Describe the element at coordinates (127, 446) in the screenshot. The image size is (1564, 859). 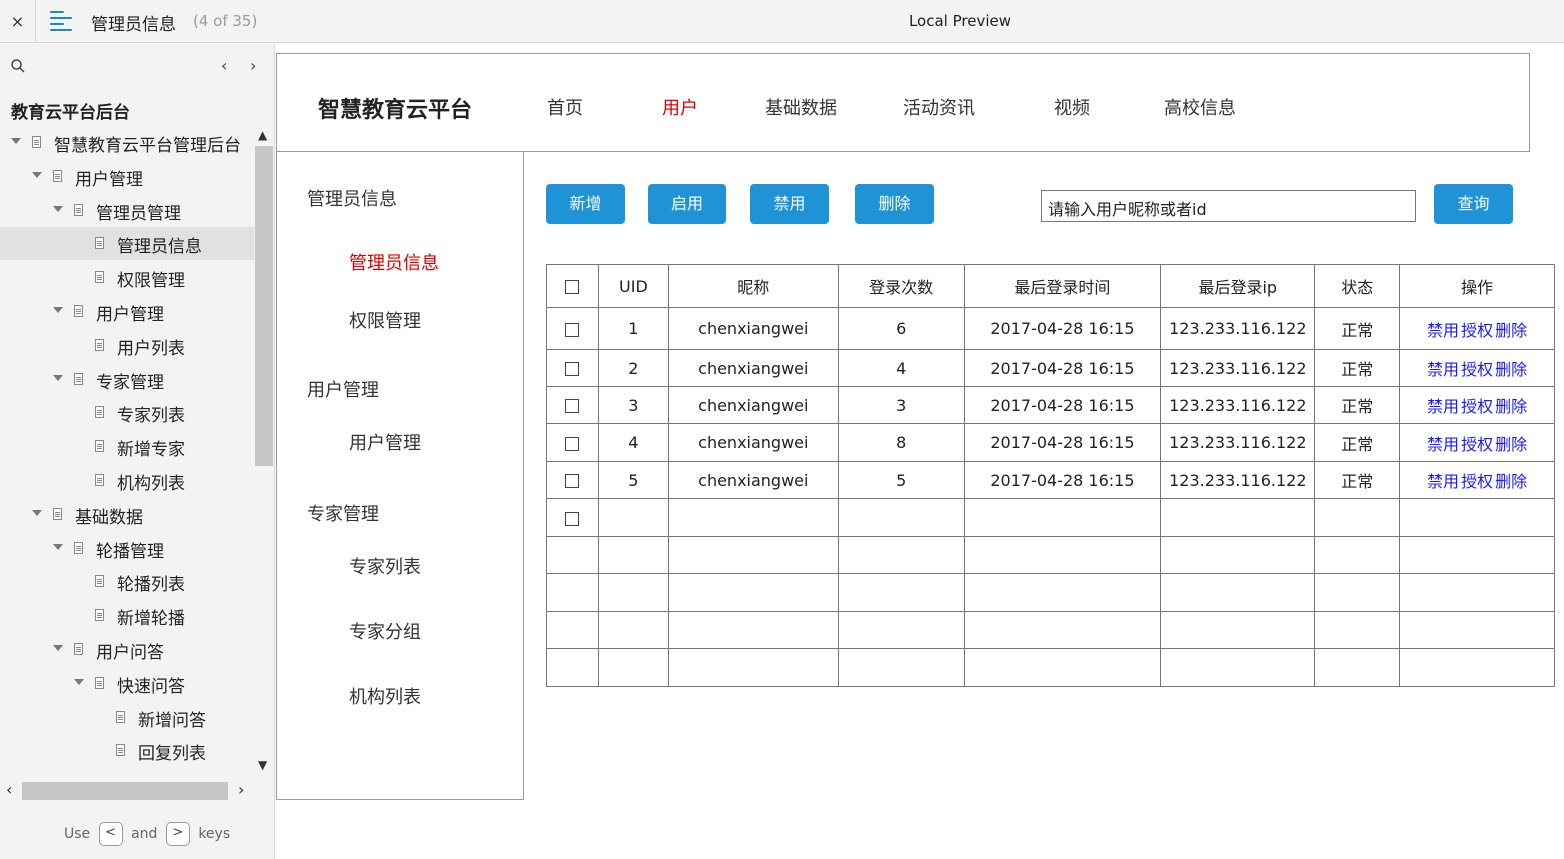
I see `tree-item: 新增专家` at that location.